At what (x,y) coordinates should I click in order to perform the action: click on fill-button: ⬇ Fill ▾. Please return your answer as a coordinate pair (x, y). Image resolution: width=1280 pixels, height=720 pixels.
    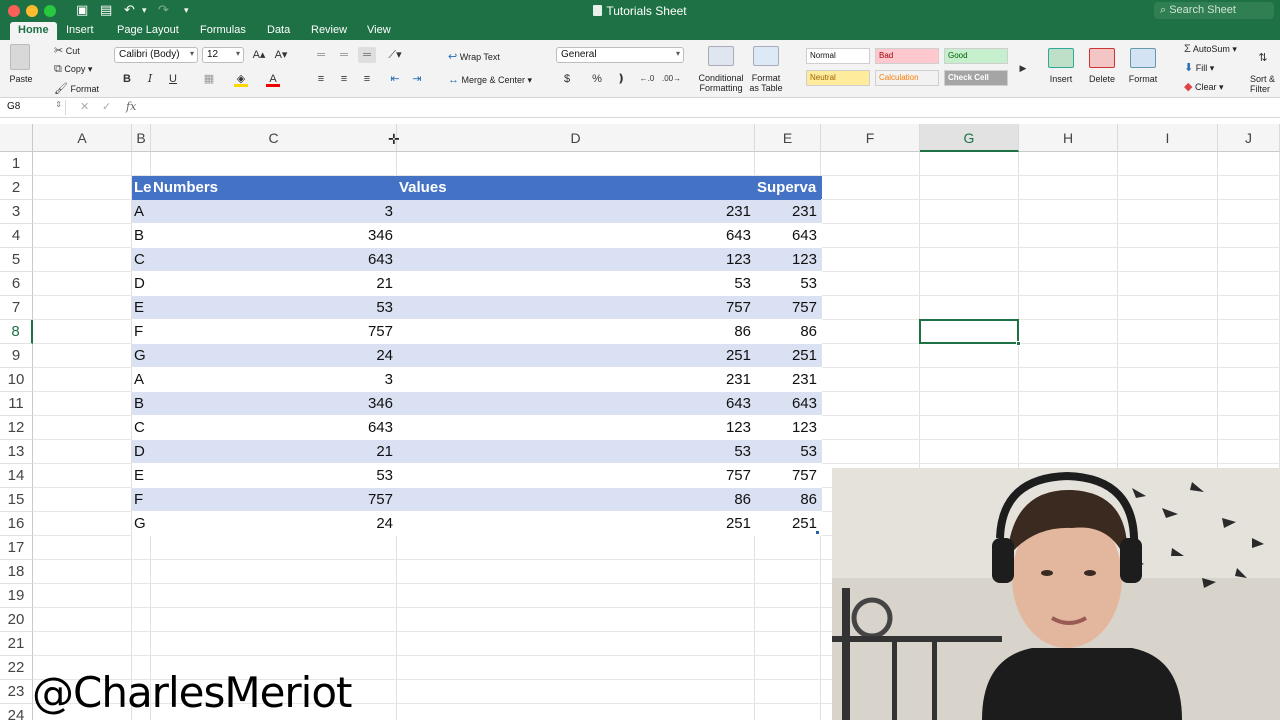
    Looking at the image, I should click on (1199, 67).